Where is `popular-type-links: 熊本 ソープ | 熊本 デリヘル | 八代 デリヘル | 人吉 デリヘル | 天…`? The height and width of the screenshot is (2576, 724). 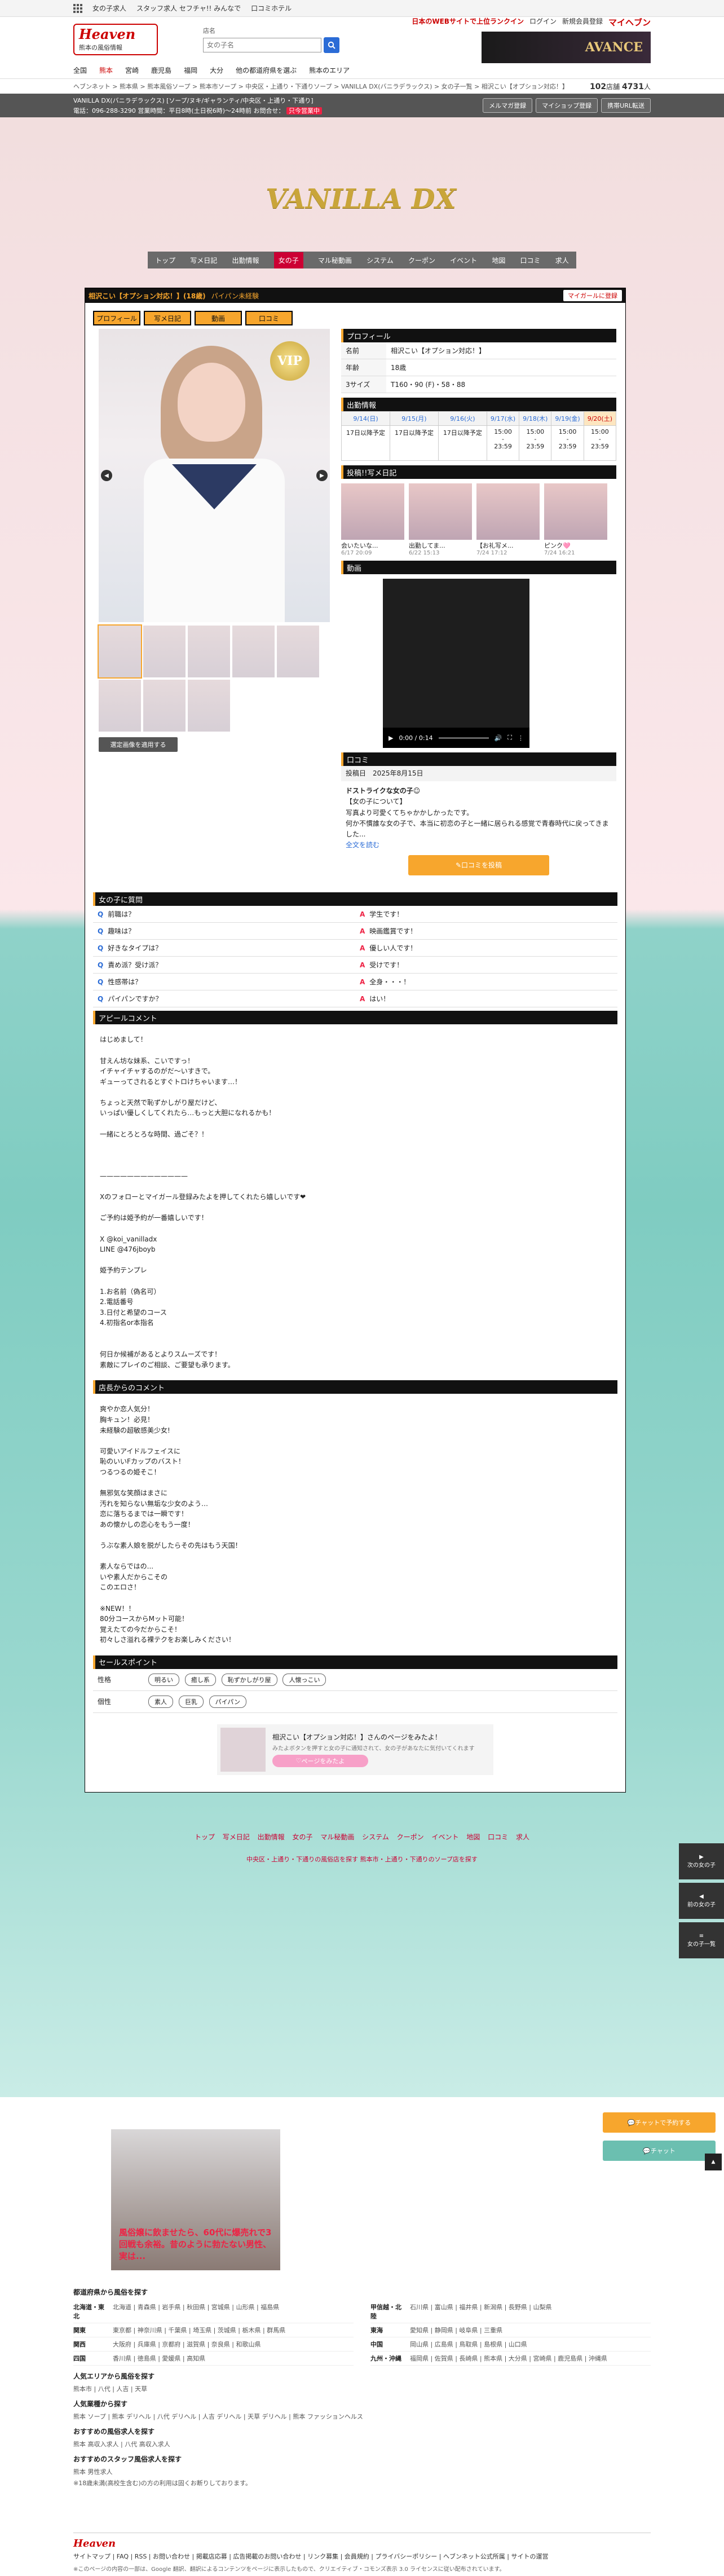 popular-type-links: 熊本 ソープ | 熊本 デリヘル | 八代 デリヘル | 人吉 デリヘル | 天… is located at coordinates (362, 2416).